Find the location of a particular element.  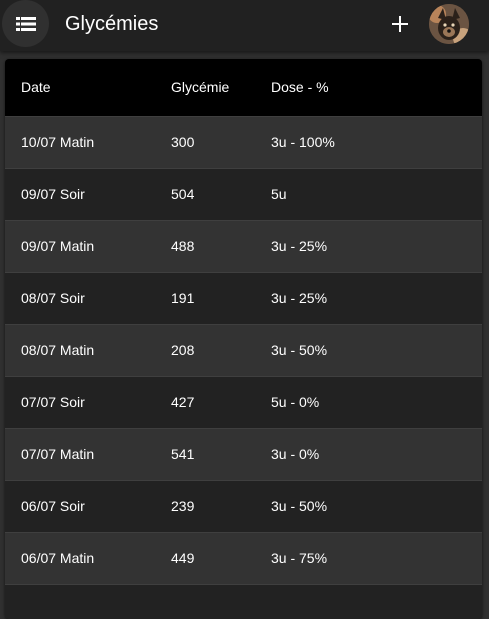

cell-glycemia: 300 is located at coordinates (183, 142).